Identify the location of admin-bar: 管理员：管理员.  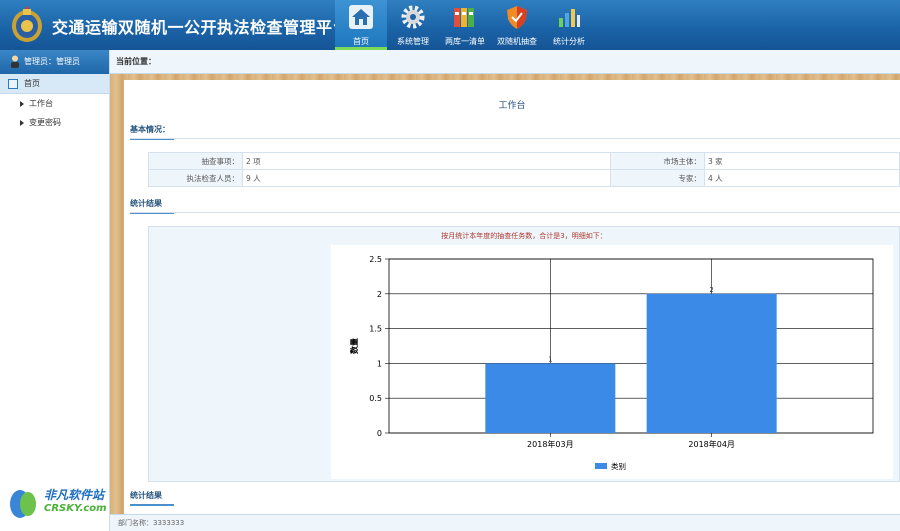
(54, 62).